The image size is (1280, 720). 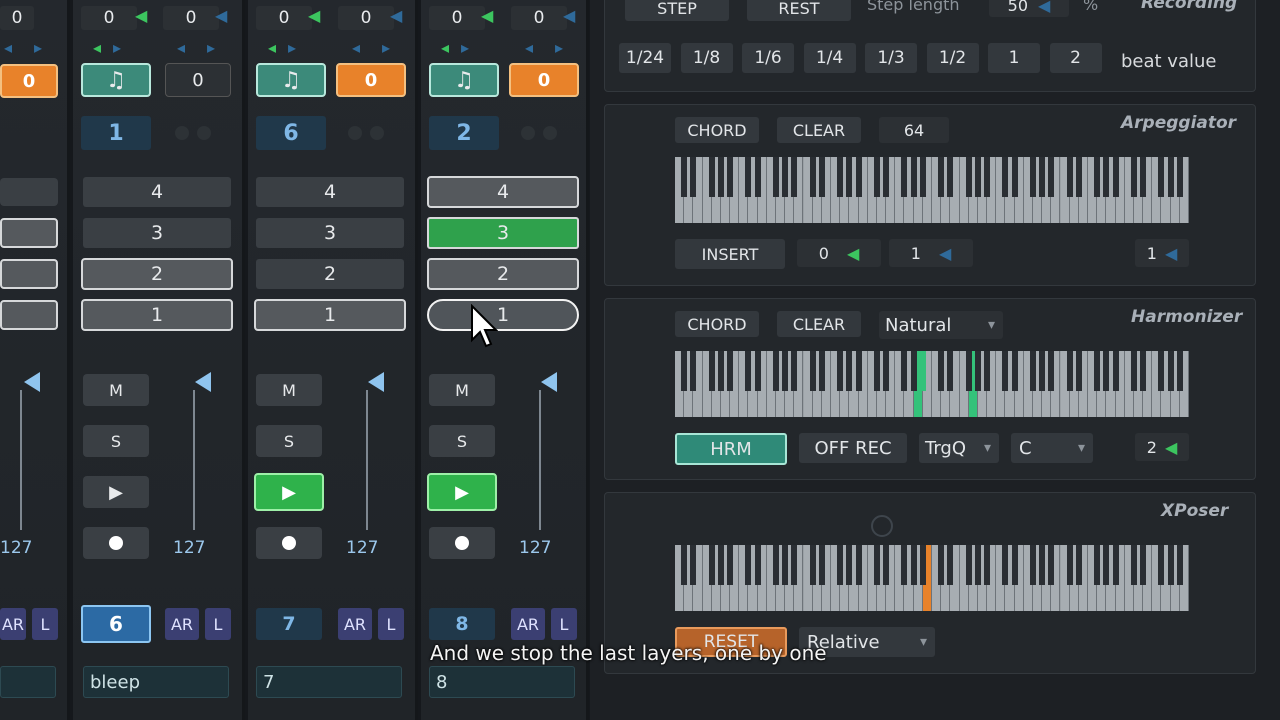 I want to click on strip0-velocity-flag, so click(x=32, y=382).